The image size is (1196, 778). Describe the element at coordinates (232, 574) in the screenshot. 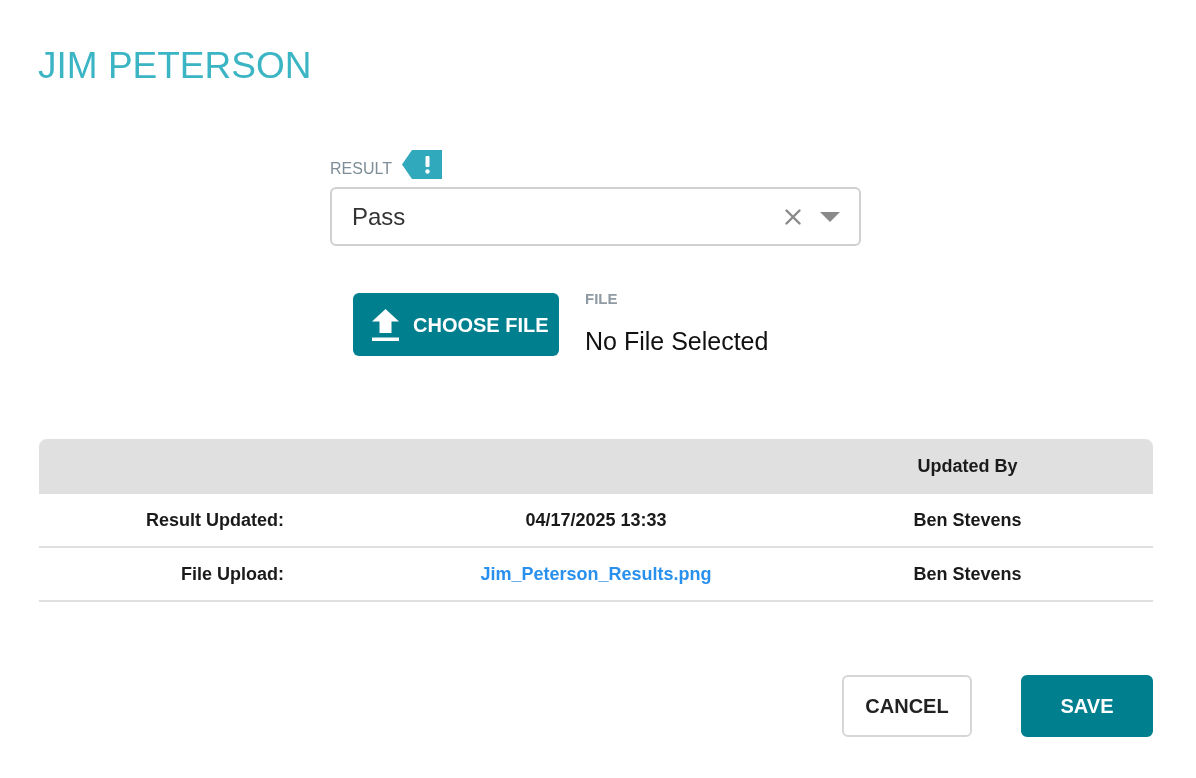

I see `row-label: File Upload:` at that location.